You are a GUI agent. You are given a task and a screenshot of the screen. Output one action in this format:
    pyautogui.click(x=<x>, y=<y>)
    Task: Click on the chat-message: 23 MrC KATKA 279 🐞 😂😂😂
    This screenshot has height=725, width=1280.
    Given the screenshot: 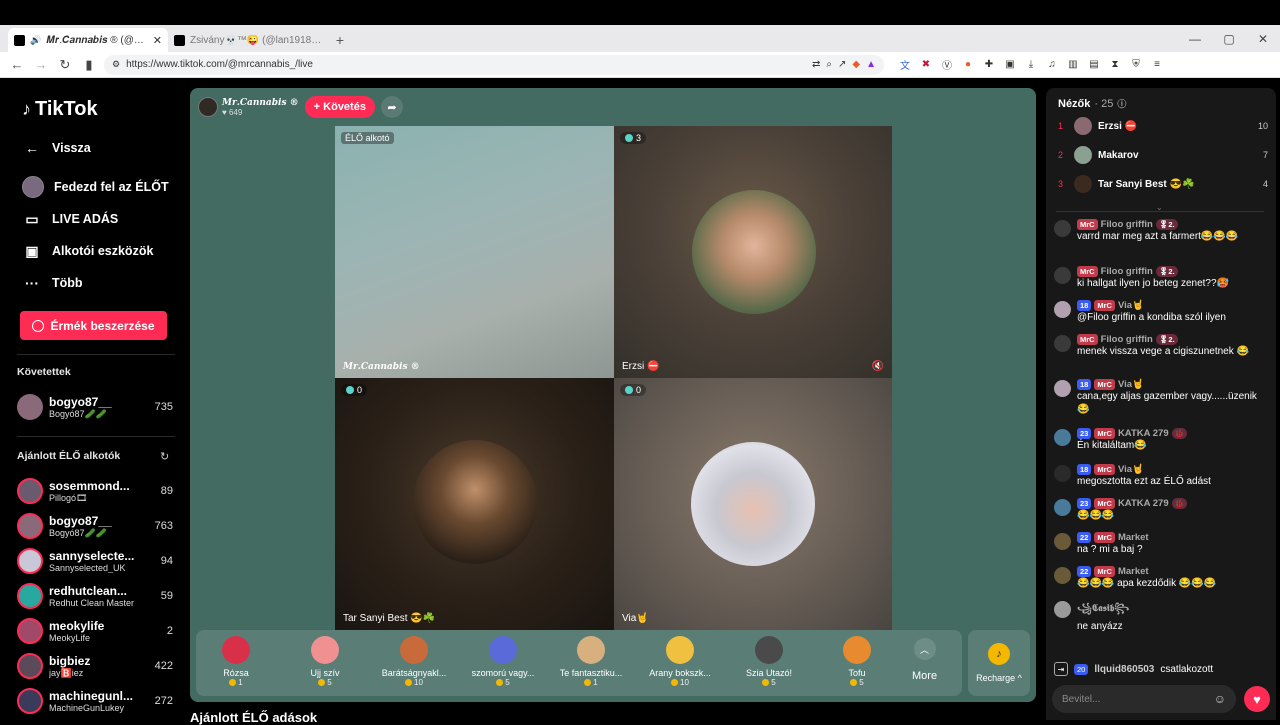 What is the action you would take?
    pyautogui.click(x=1160, y=510)
    